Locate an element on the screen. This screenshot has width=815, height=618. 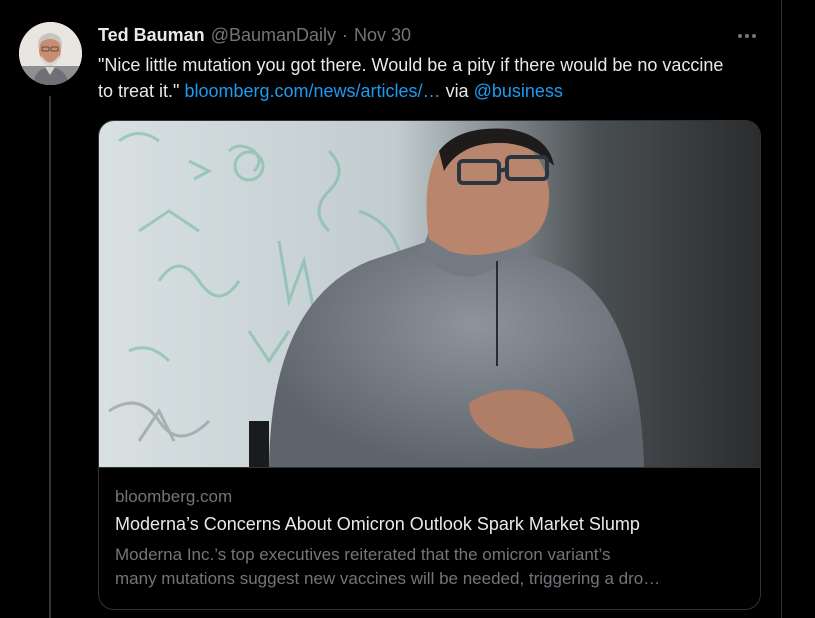
column-divider is located at coordinates (781, 309).